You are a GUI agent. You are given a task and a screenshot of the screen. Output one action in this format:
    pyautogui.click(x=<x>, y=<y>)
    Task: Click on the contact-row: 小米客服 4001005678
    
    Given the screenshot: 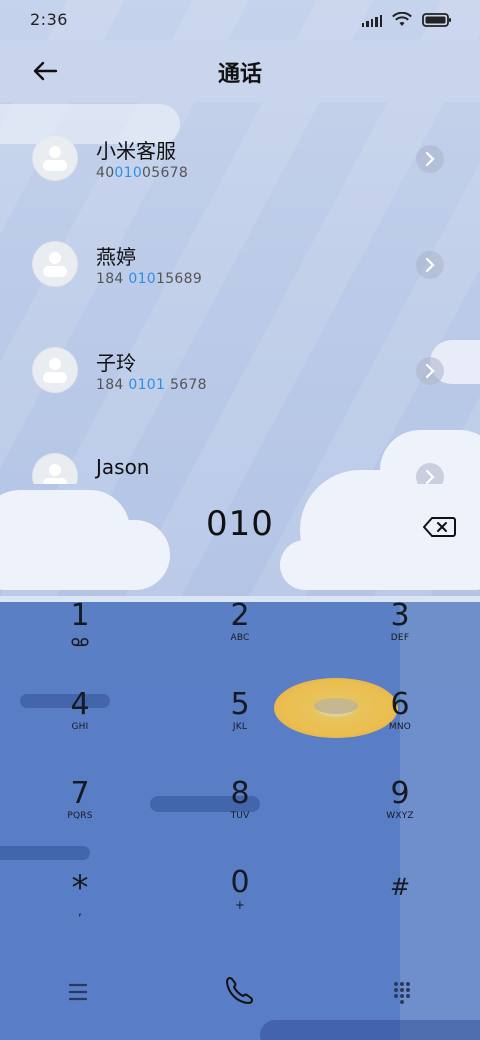 What is the action you would take?
    pyautogui.click(x=240, y=157)
    